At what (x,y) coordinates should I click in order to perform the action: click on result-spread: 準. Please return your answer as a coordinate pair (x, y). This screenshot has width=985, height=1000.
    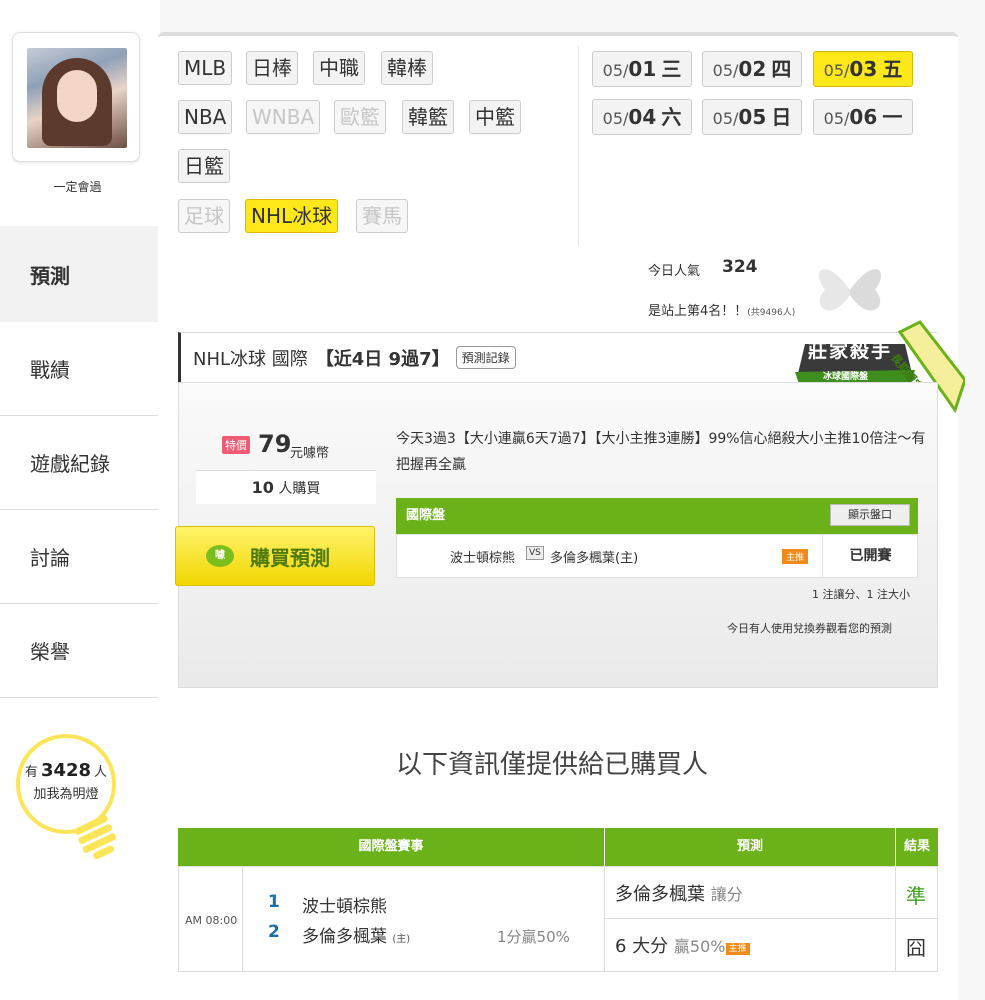
    Looking at the image, I should click on (916, 896).